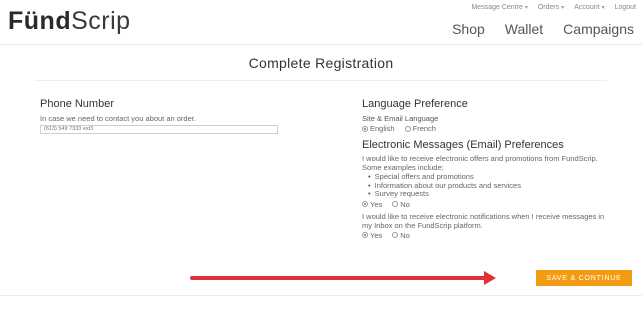 Image resolution: width=642 pixels, height=316 pixels. I want to click on nav-shop: Shop, so click(468, 29).